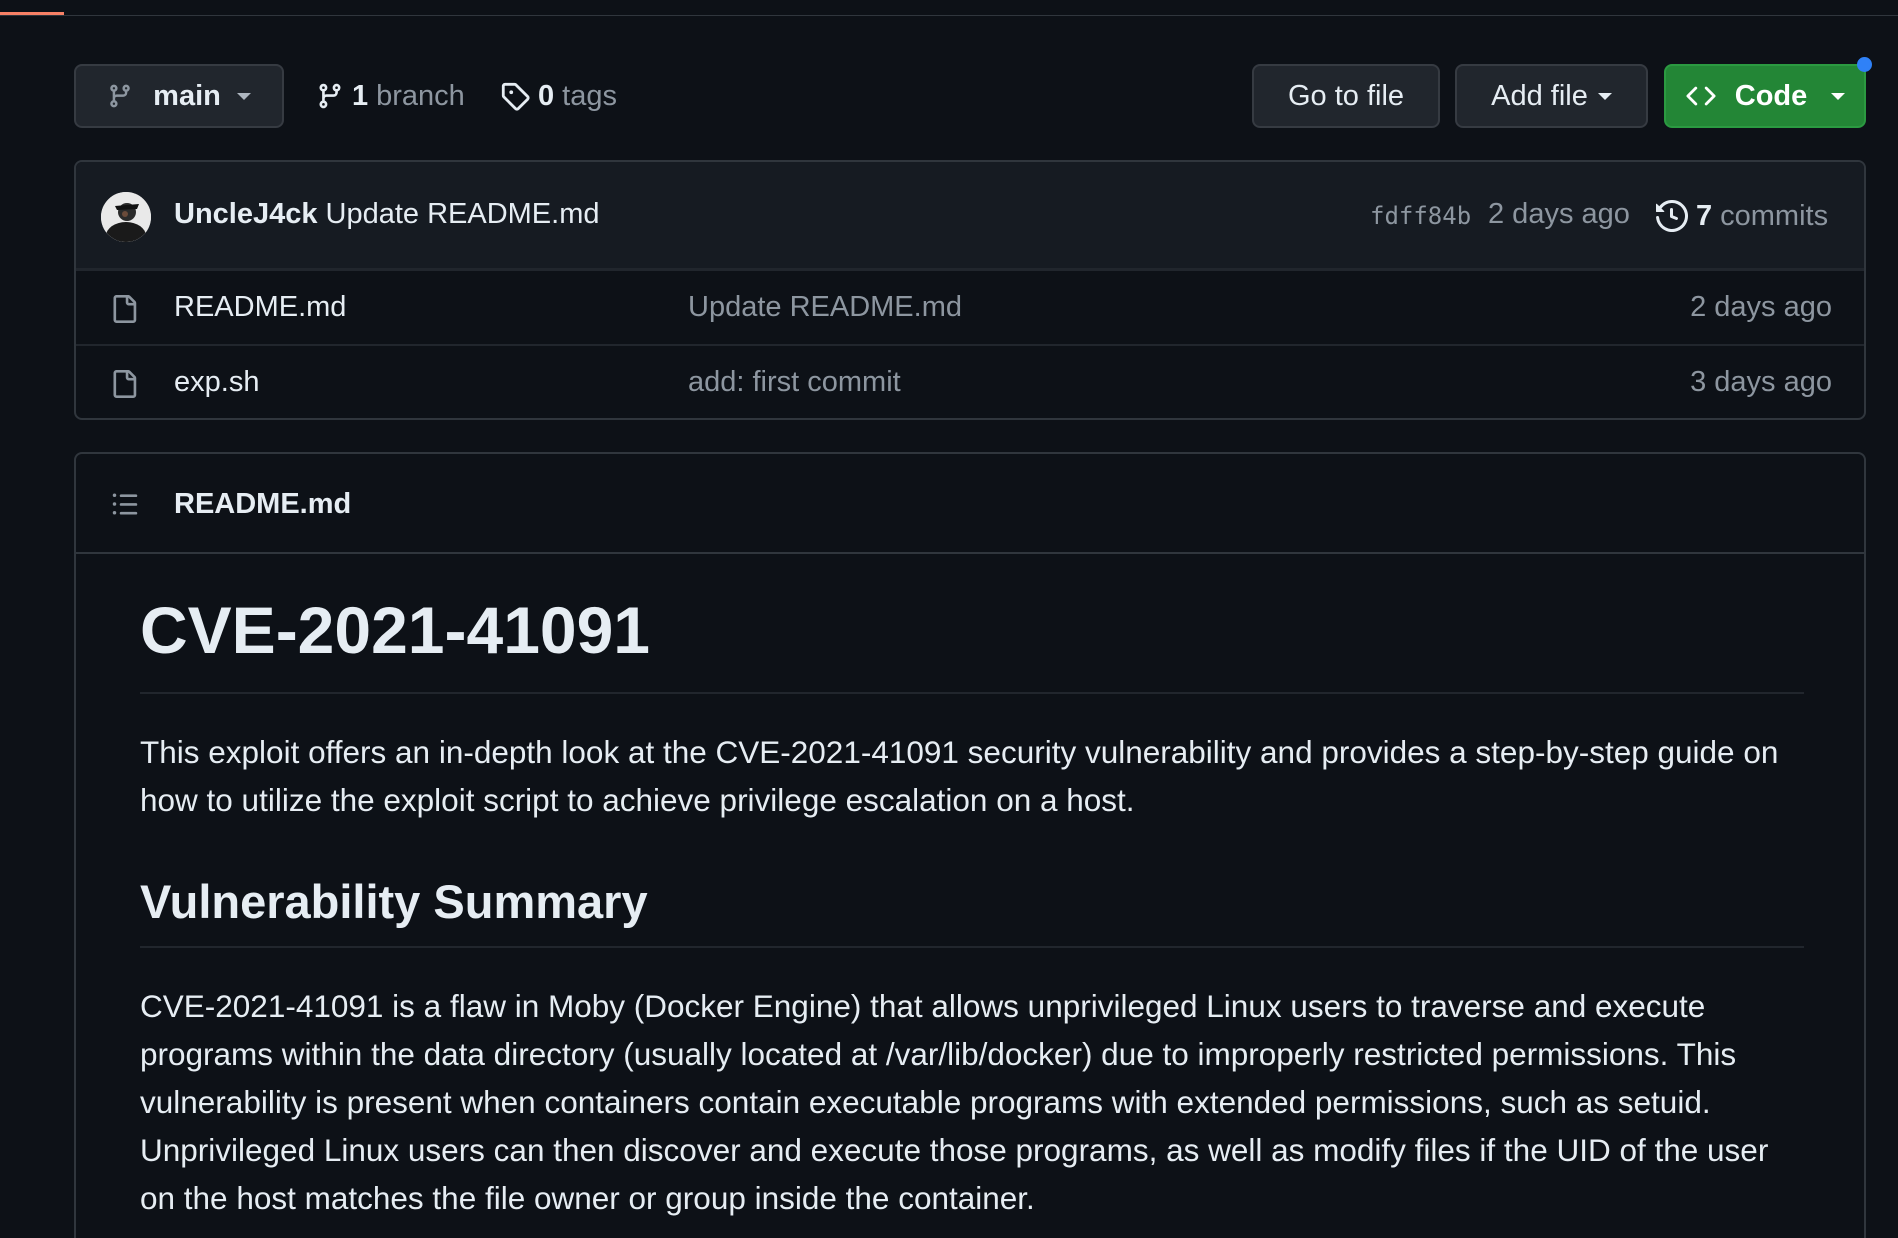 The height and width of the screenshot is (1238, 1898). Describe the element at coordinates (1771, 95) in the screenshot. I see `code-label: Code` at that location.